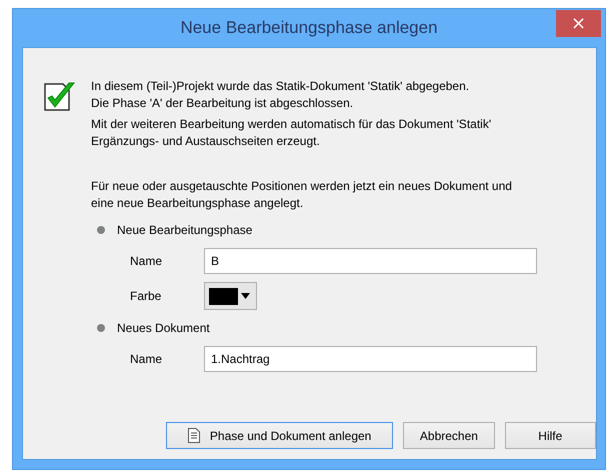  Describe the element at coordinates (370, 359) in the screenshot. I see `name-field: 1.Nachtrag` at that location.